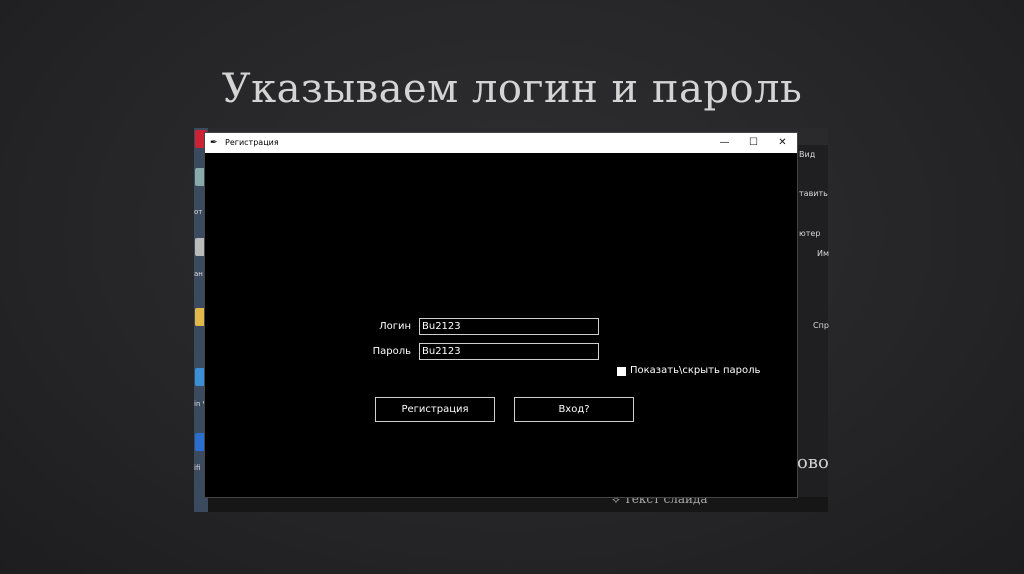 Image resolution: width=1024 pixels, height=574 pixels. What do you see at coordinates (621, 371) in the screenshot?
I see `show-password-checkbox` at bounding box center [621, 371].